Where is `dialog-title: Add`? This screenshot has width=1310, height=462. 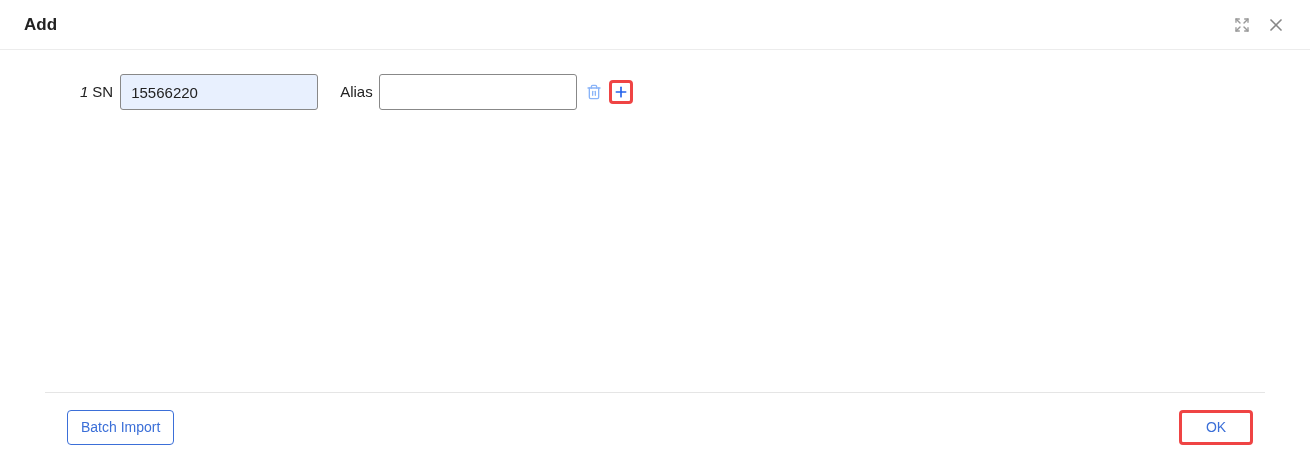 dialog-title: Add is located at coordinates (41, 24).